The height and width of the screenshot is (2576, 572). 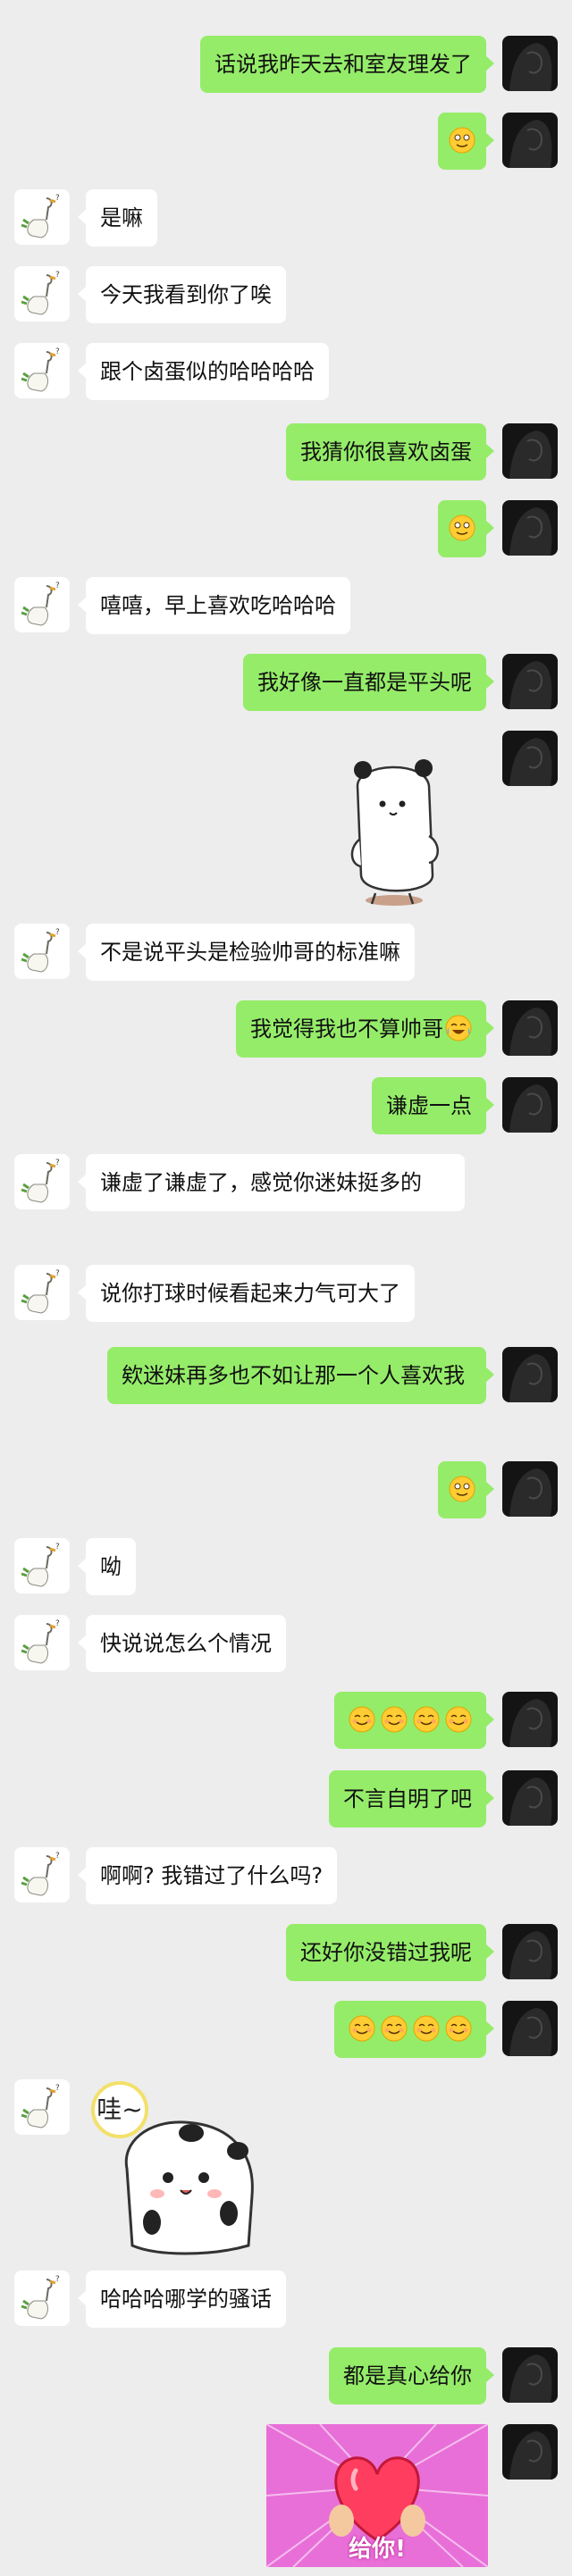 What do you see at coordinates (459, 1028) in the screenshot?
I see `laugh-cry-emoji` at bounding box center [459, 1028].